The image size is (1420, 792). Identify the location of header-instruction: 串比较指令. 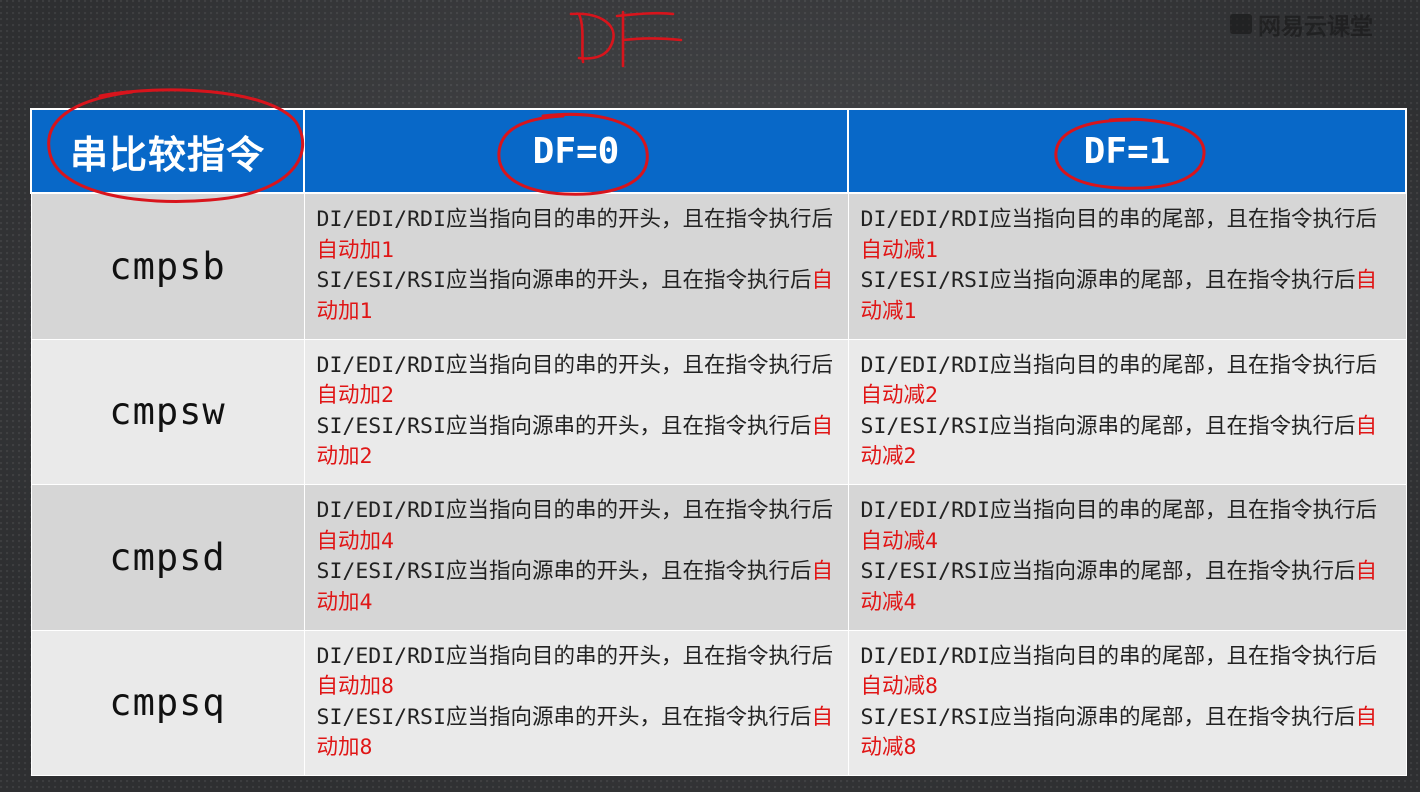
(167, 151).